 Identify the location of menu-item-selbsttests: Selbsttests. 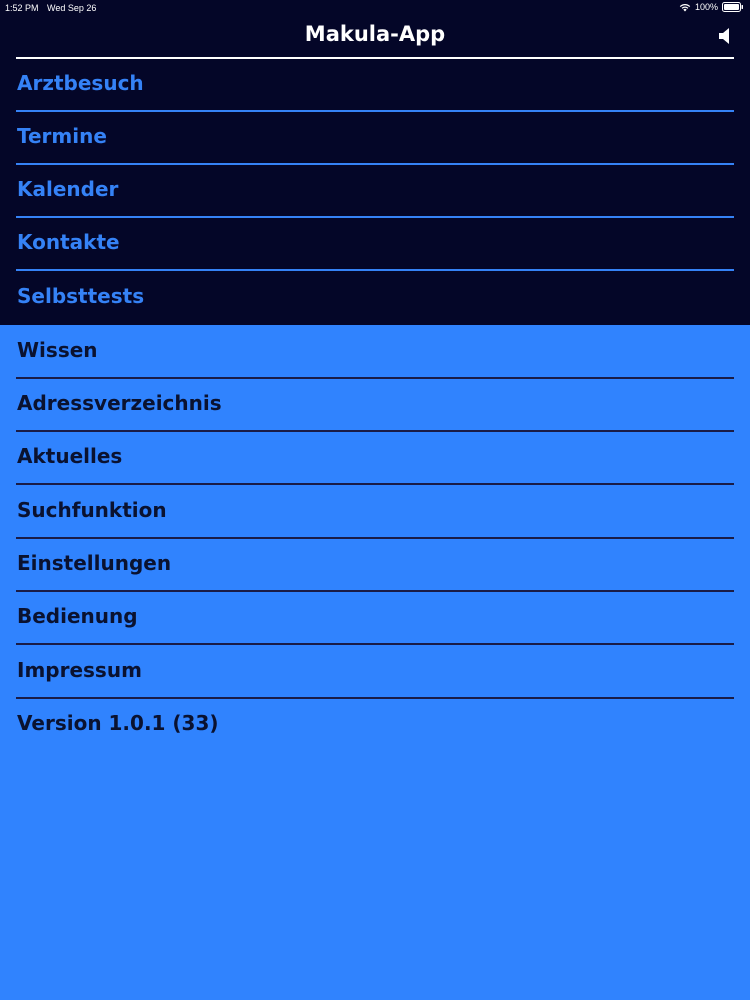
(375, 298).